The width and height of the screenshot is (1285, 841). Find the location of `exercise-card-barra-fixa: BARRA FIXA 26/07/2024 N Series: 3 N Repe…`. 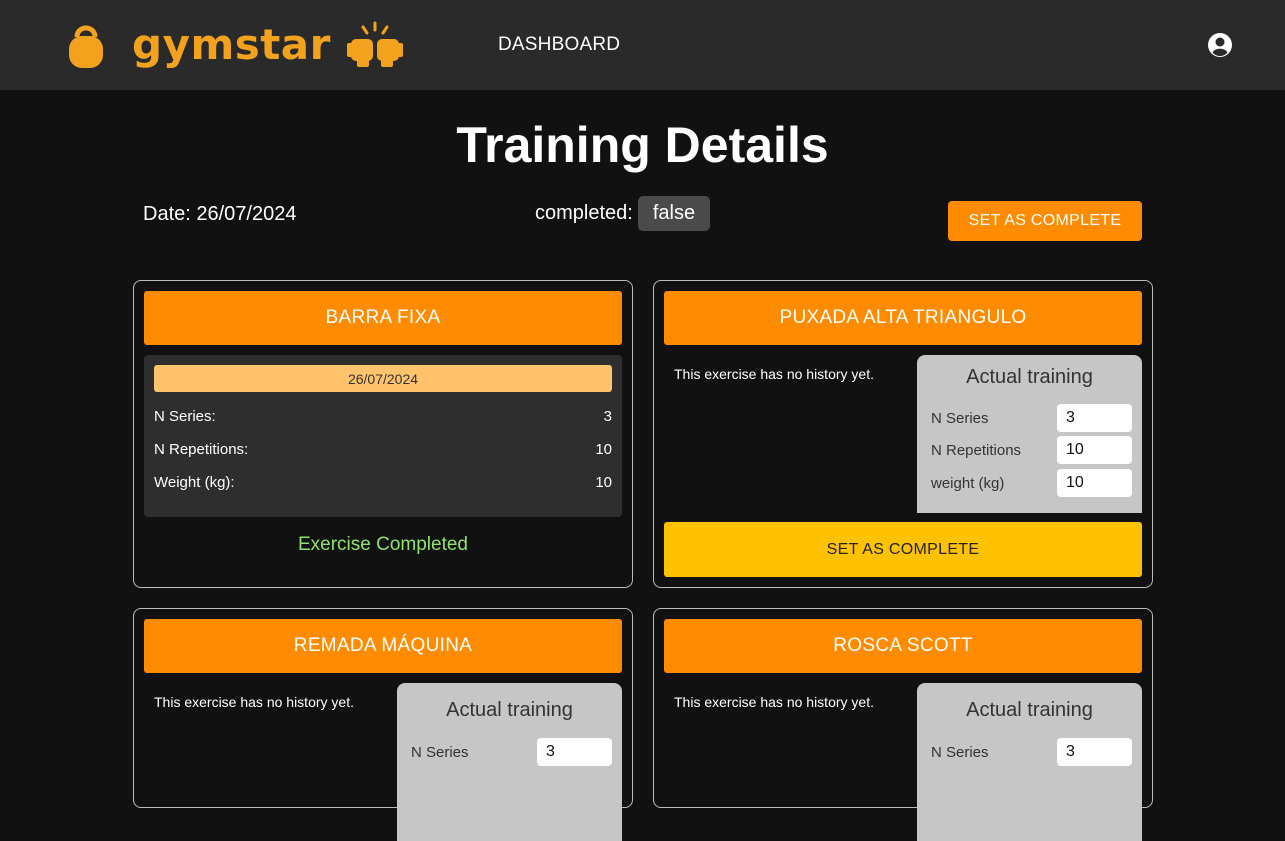

exercise-card-barra-fixa: BARRA FIXA 26/07/2024 N Series: 3 N Repe… is located at coordinates (383, 434).